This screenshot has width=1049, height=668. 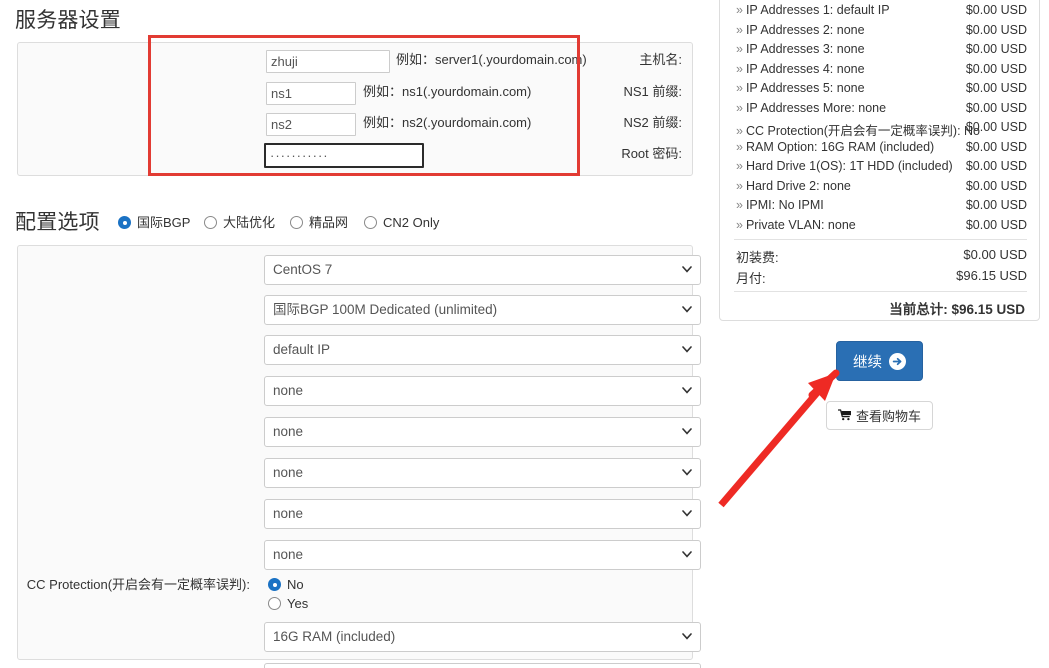 What do you see at coordinates (991, 275) in the screenshot?
I see `monthly-fee-value: $96.15 USD` at bounding box center [991, 275].